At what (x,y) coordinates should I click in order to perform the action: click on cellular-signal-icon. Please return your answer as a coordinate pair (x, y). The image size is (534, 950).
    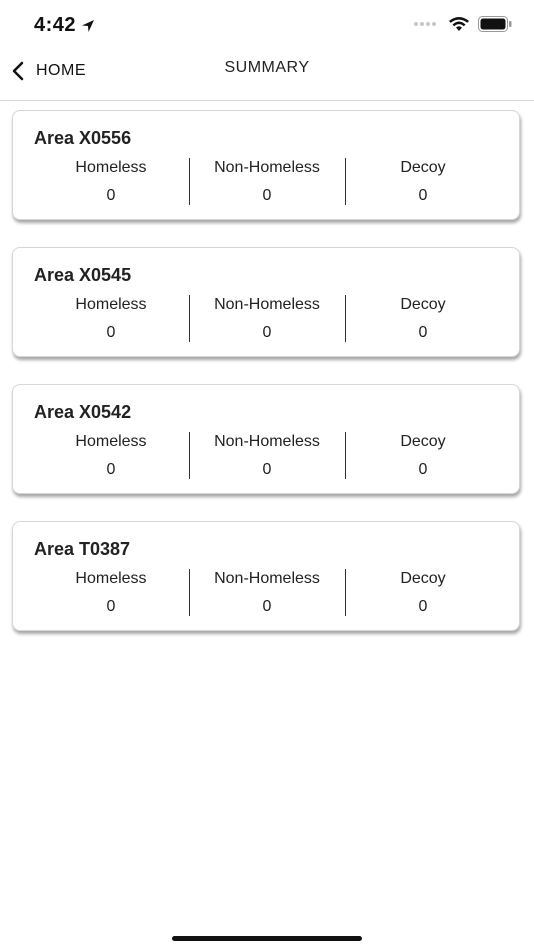
    Looking at the image, I should click on (427, 24).